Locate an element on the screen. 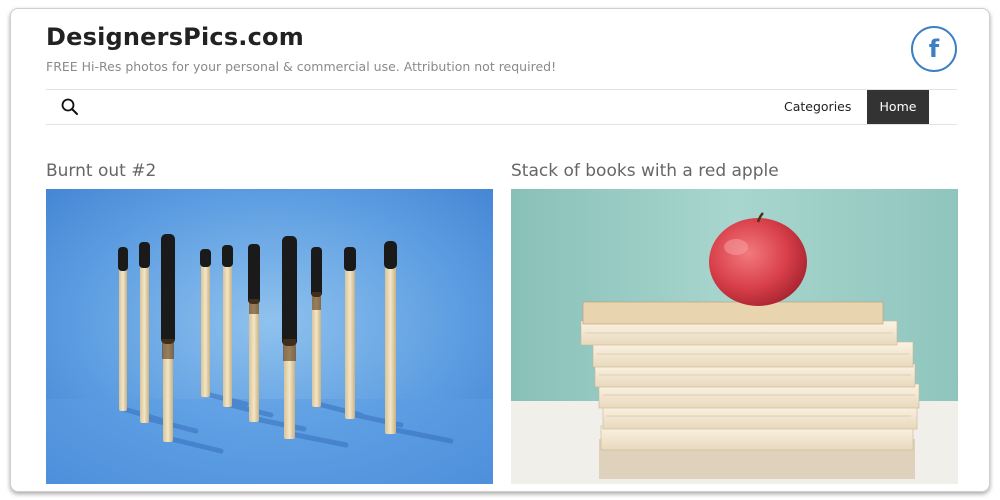 The width and height of the screenshot is (1000, 500). post-title-burnt-out: Burnt out #2 is located at coordinates (101, 171).